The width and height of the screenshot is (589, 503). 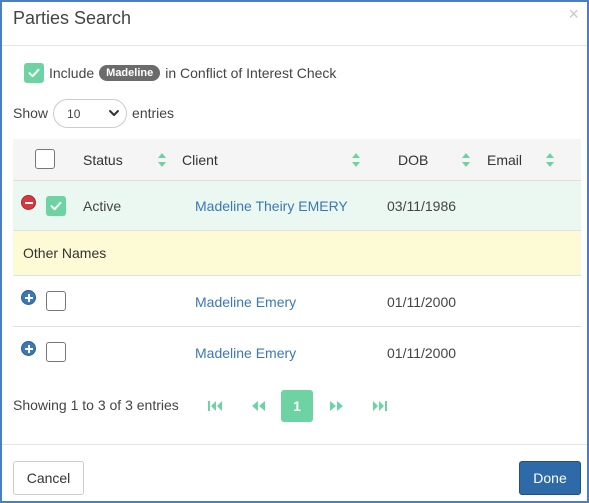 What do you see at coordinates (271, 206) in the screenshot?
I see `client-link: Madeline Theiry EMERY` at bounding box center [271, 206].